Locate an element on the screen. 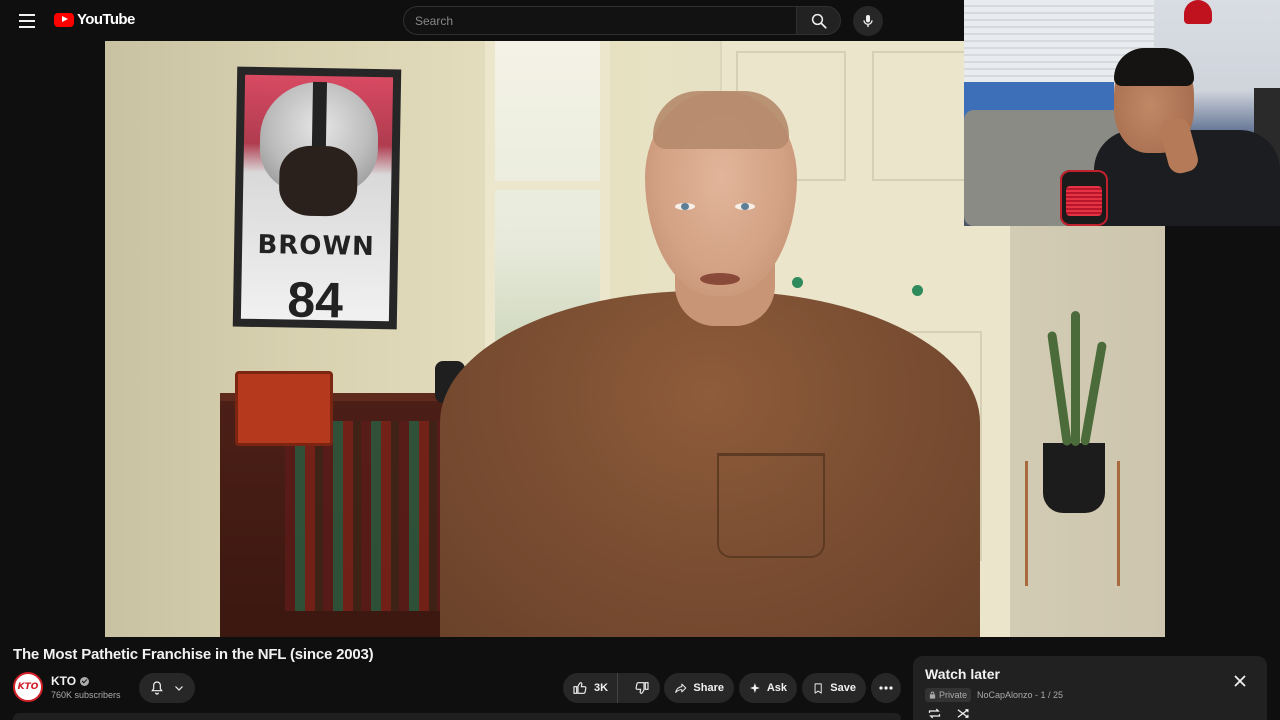 The width and height of the screenshot is (1280, 720). loop-icon is located at coordinates (934, 713).